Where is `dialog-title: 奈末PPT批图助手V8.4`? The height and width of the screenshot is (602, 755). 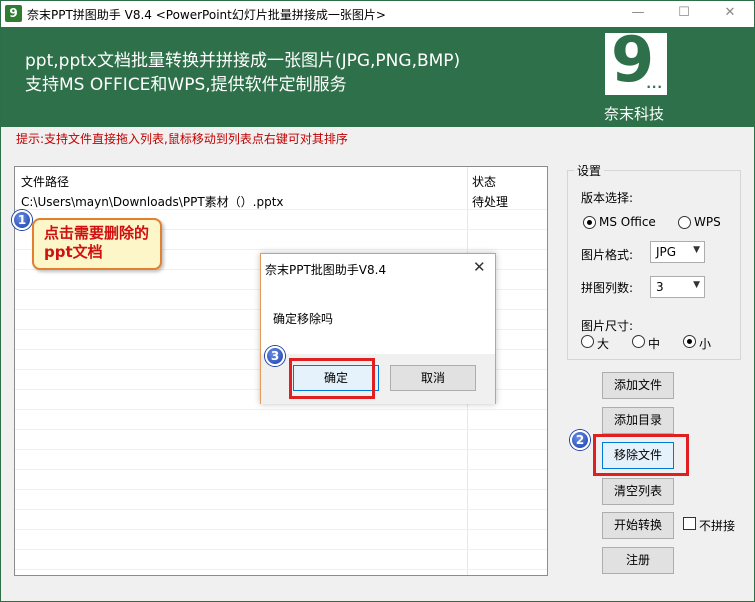
dialog-title: 奈末PPT批图助手V8.4 is located at coordinates (326, 270).